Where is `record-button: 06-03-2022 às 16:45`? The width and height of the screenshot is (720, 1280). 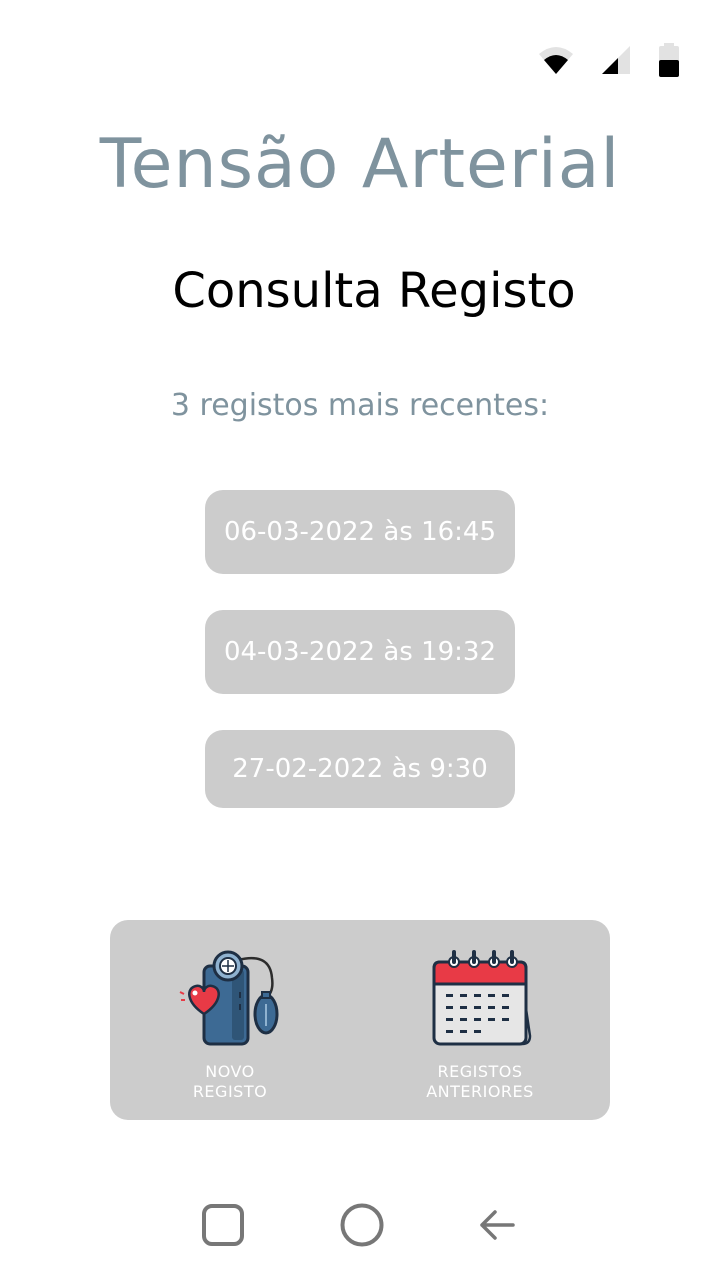 record-button: 06-03-2022 às 16:45 is located at coordinates (360, 532).